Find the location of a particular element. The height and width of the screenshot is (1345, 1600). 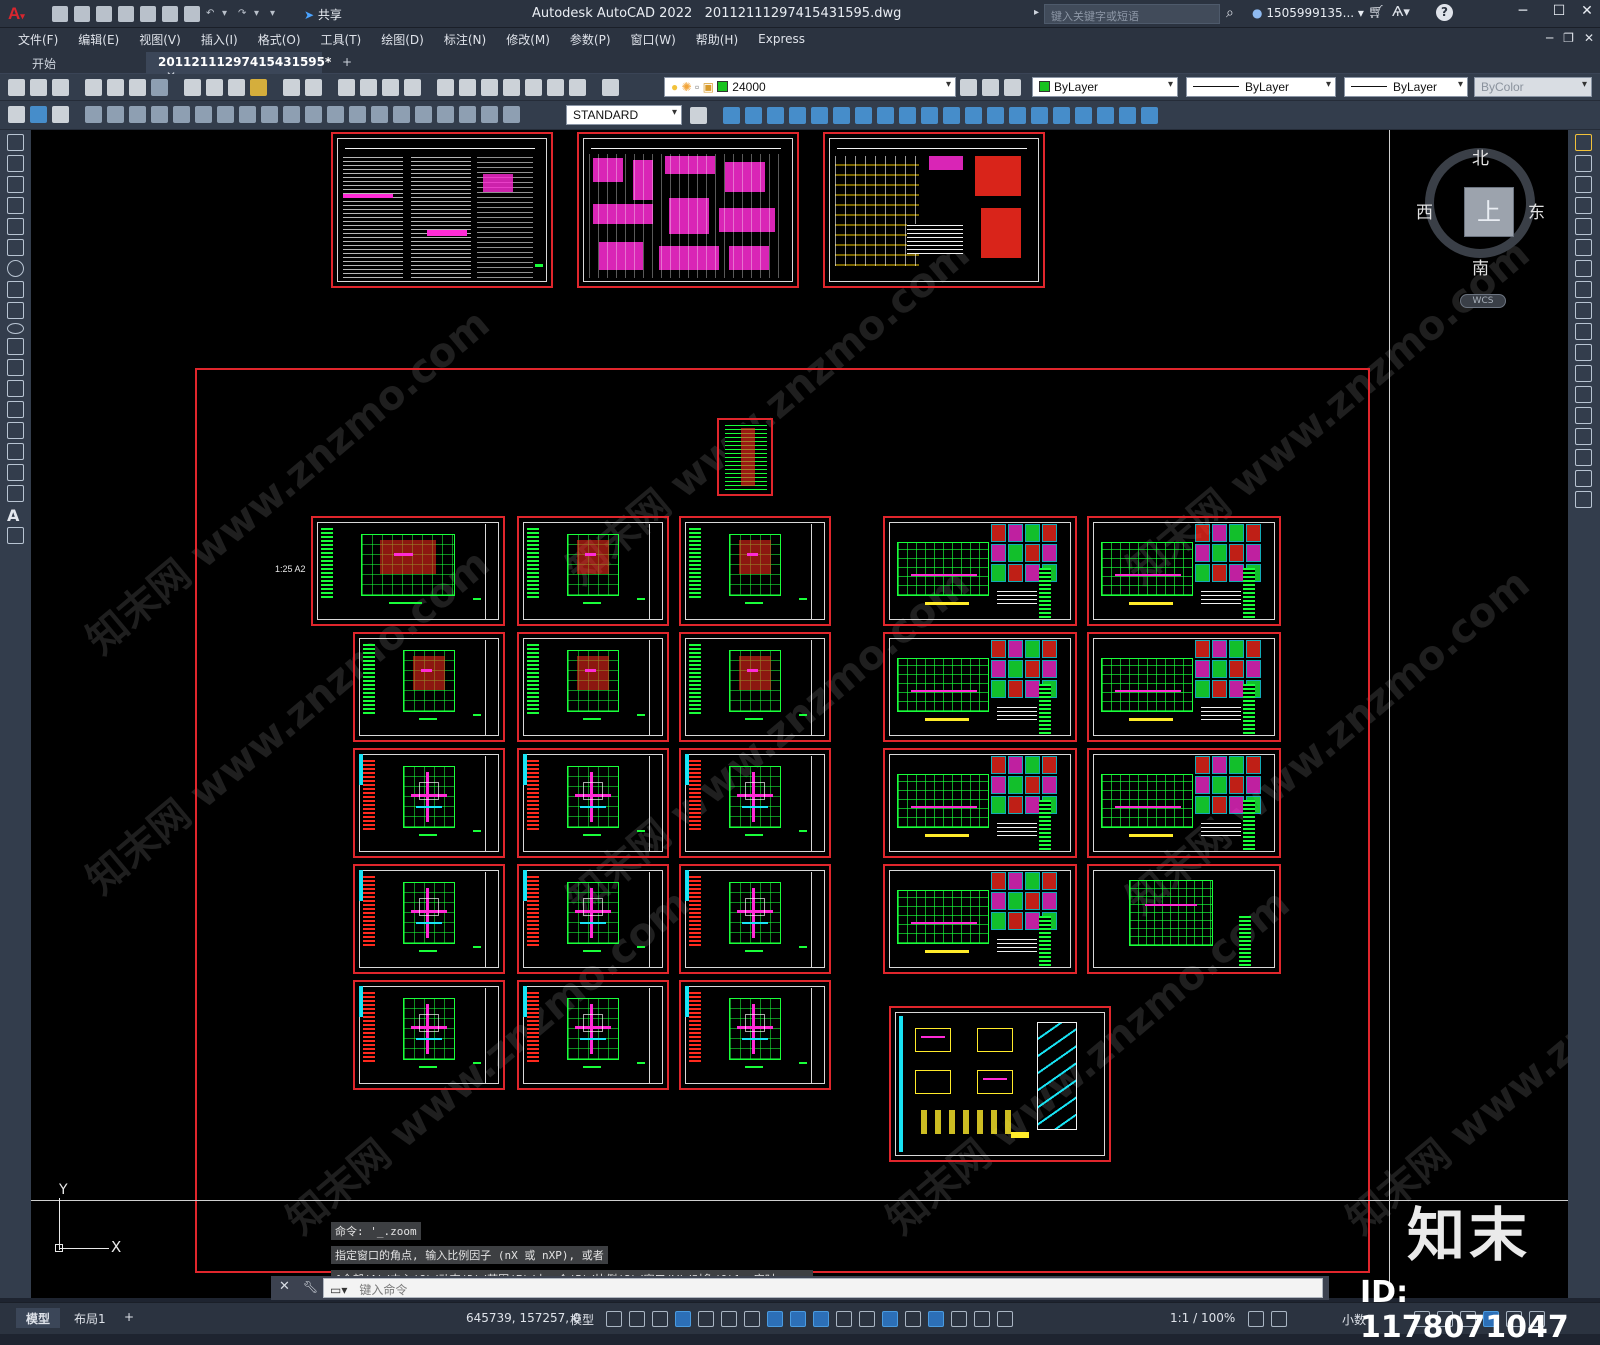

wcs-menu: WCS is located at coordinates (1483, 301).